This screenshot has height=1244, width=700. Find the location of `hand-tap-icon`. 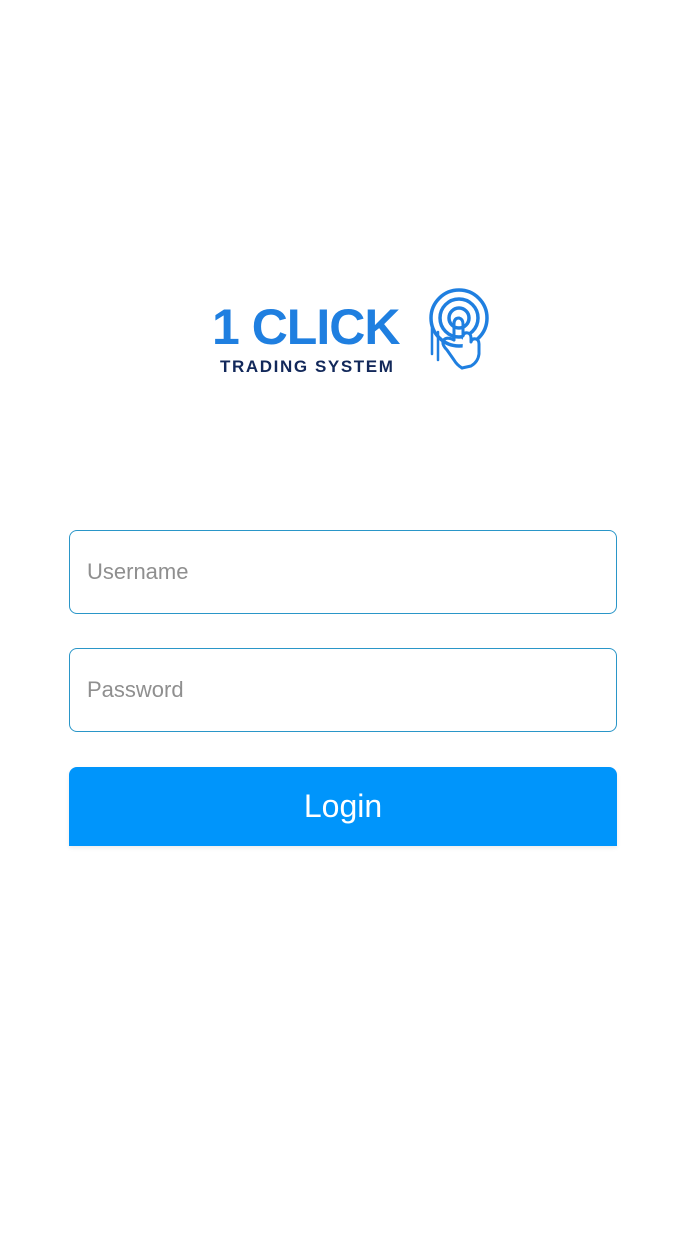

hand-tap-icon is located at coordinates (459, 329).